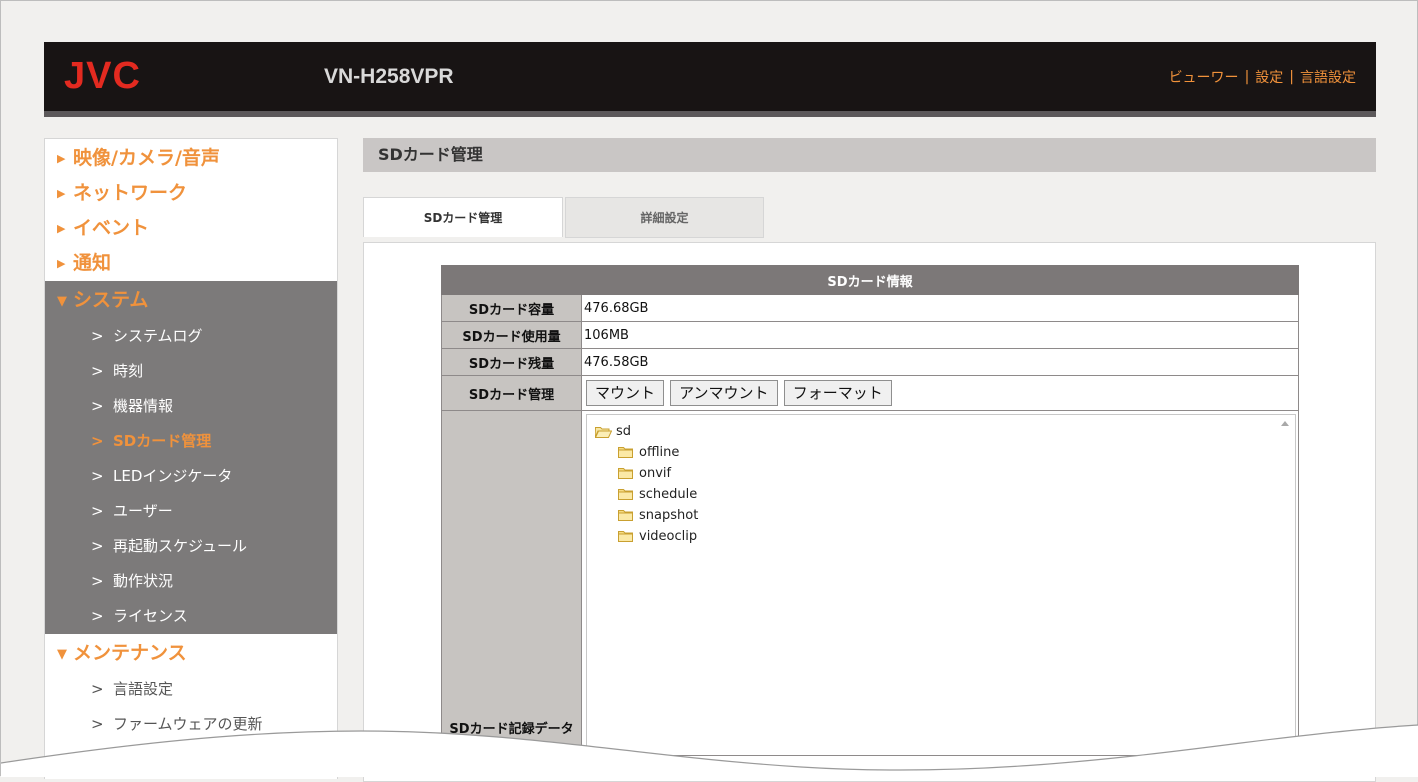 The height and width of the screenshot is (782, 1418). I want to click on tab-bar: SDカード管理 詳細設定, so click(563, 217).